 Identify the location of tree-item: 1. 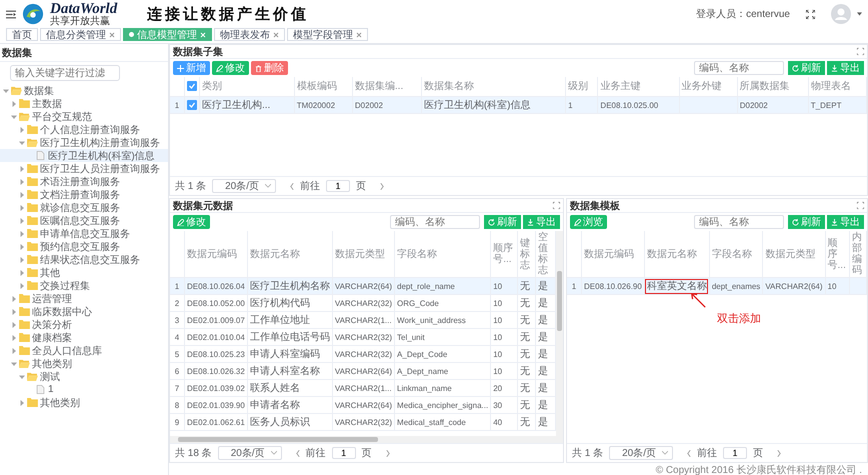
(84, 389).